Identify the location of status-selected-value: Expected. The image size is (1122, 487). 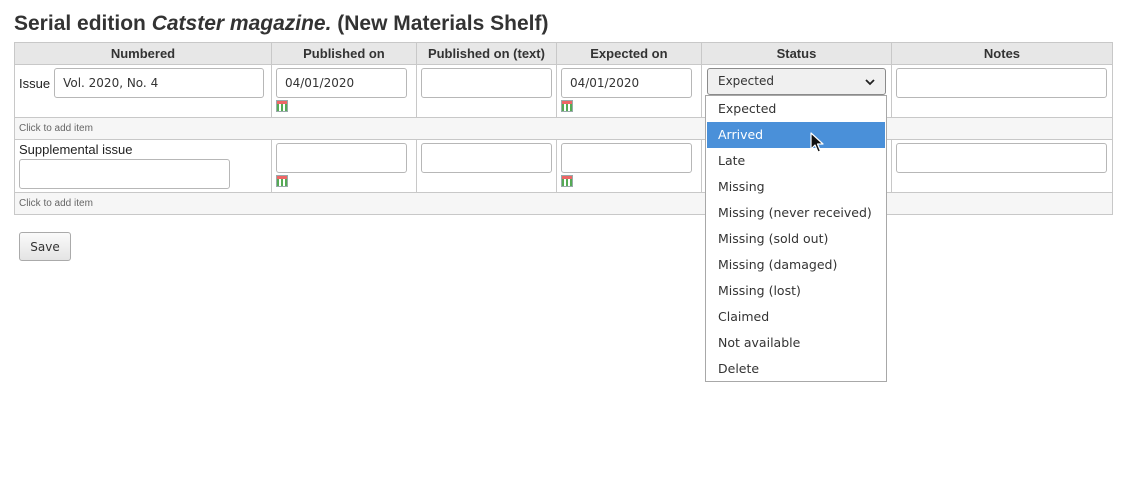
(746, 81).